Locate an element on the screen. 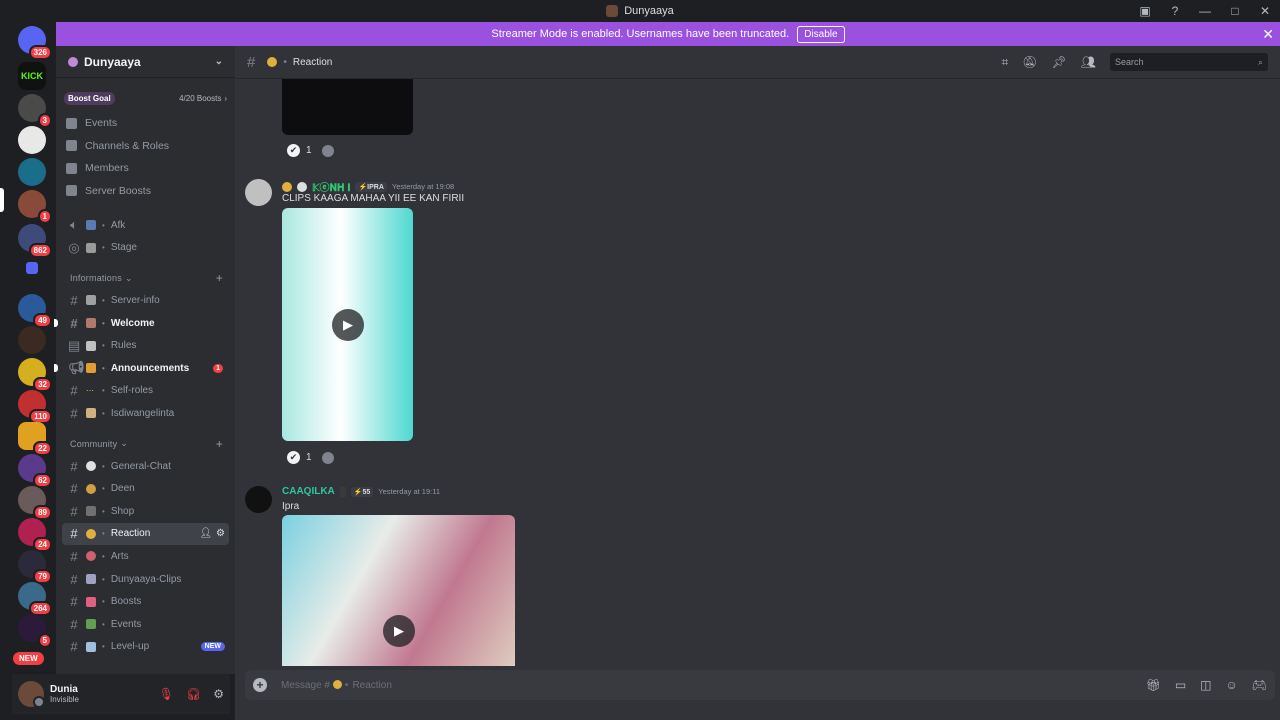 This screenshot has width=1280, height=720. boost-goal-bar: Boost Goal 4/20 Boosts › is located at coordinates (145, 98).